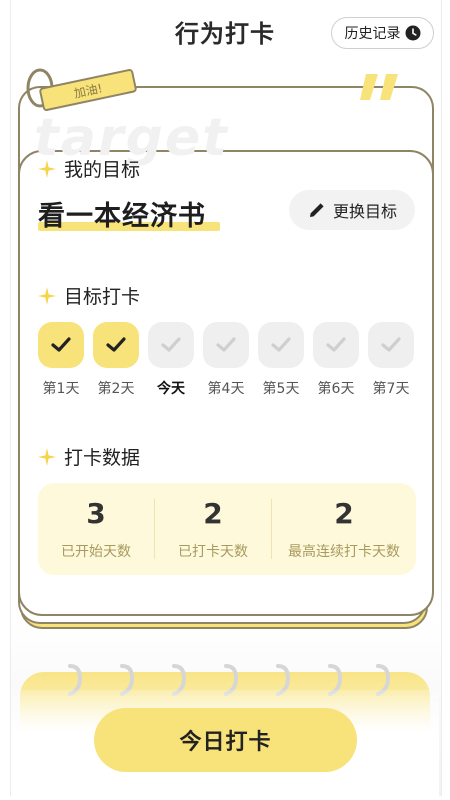 This screenshot has height=800, width=450. Describe the element at coordinates (316, 210) in the screenshot. I see `edit-icon` at that location.